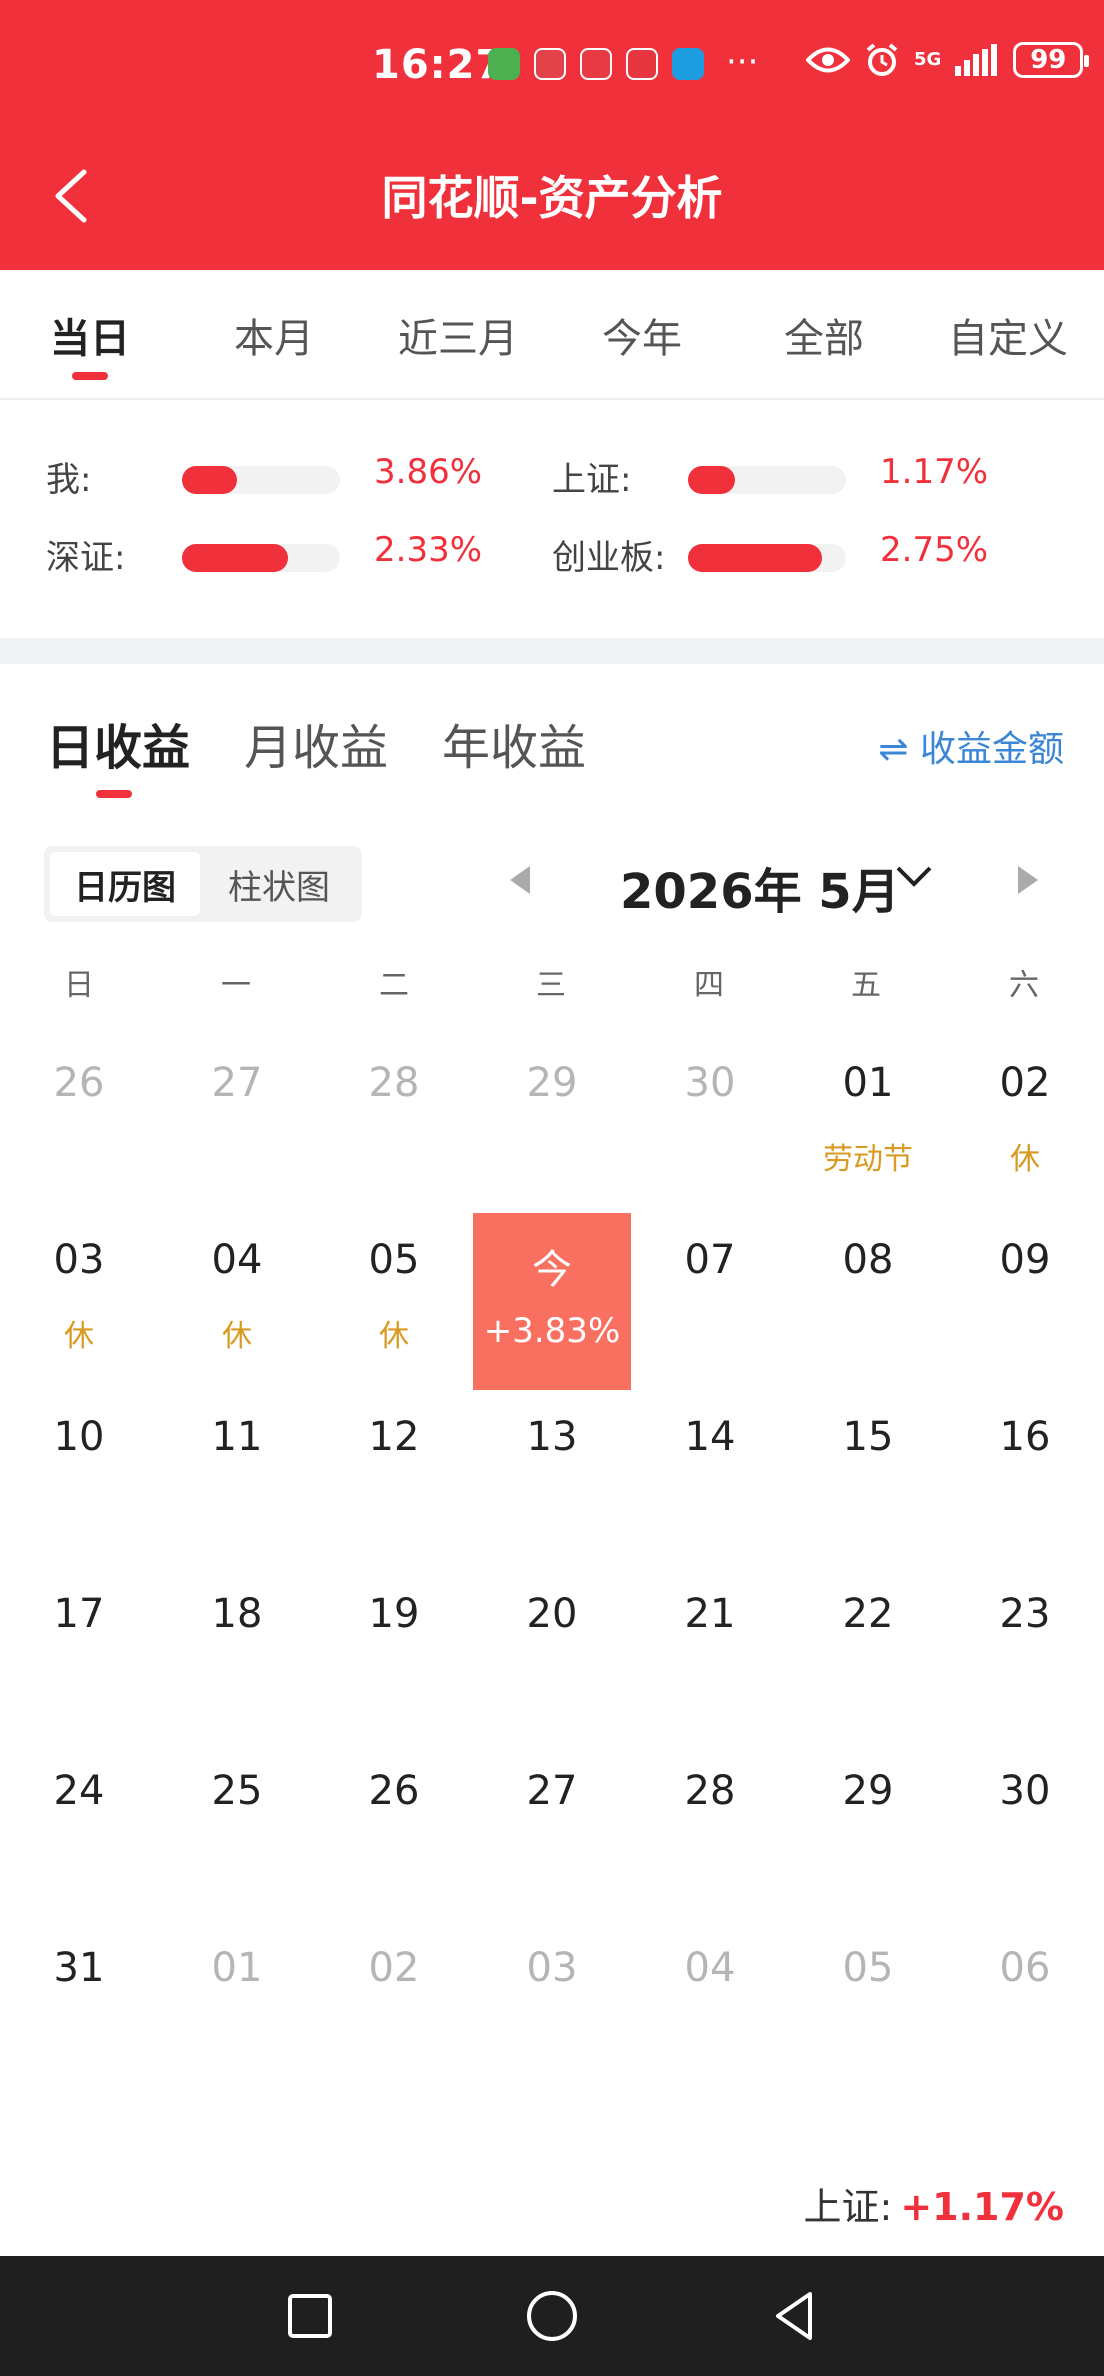 The image size is (1104, 2376). What do you see at coordinates (520, 880) in the screenshot?
I see `prev-month-icon` at bounding box center [520, 880].